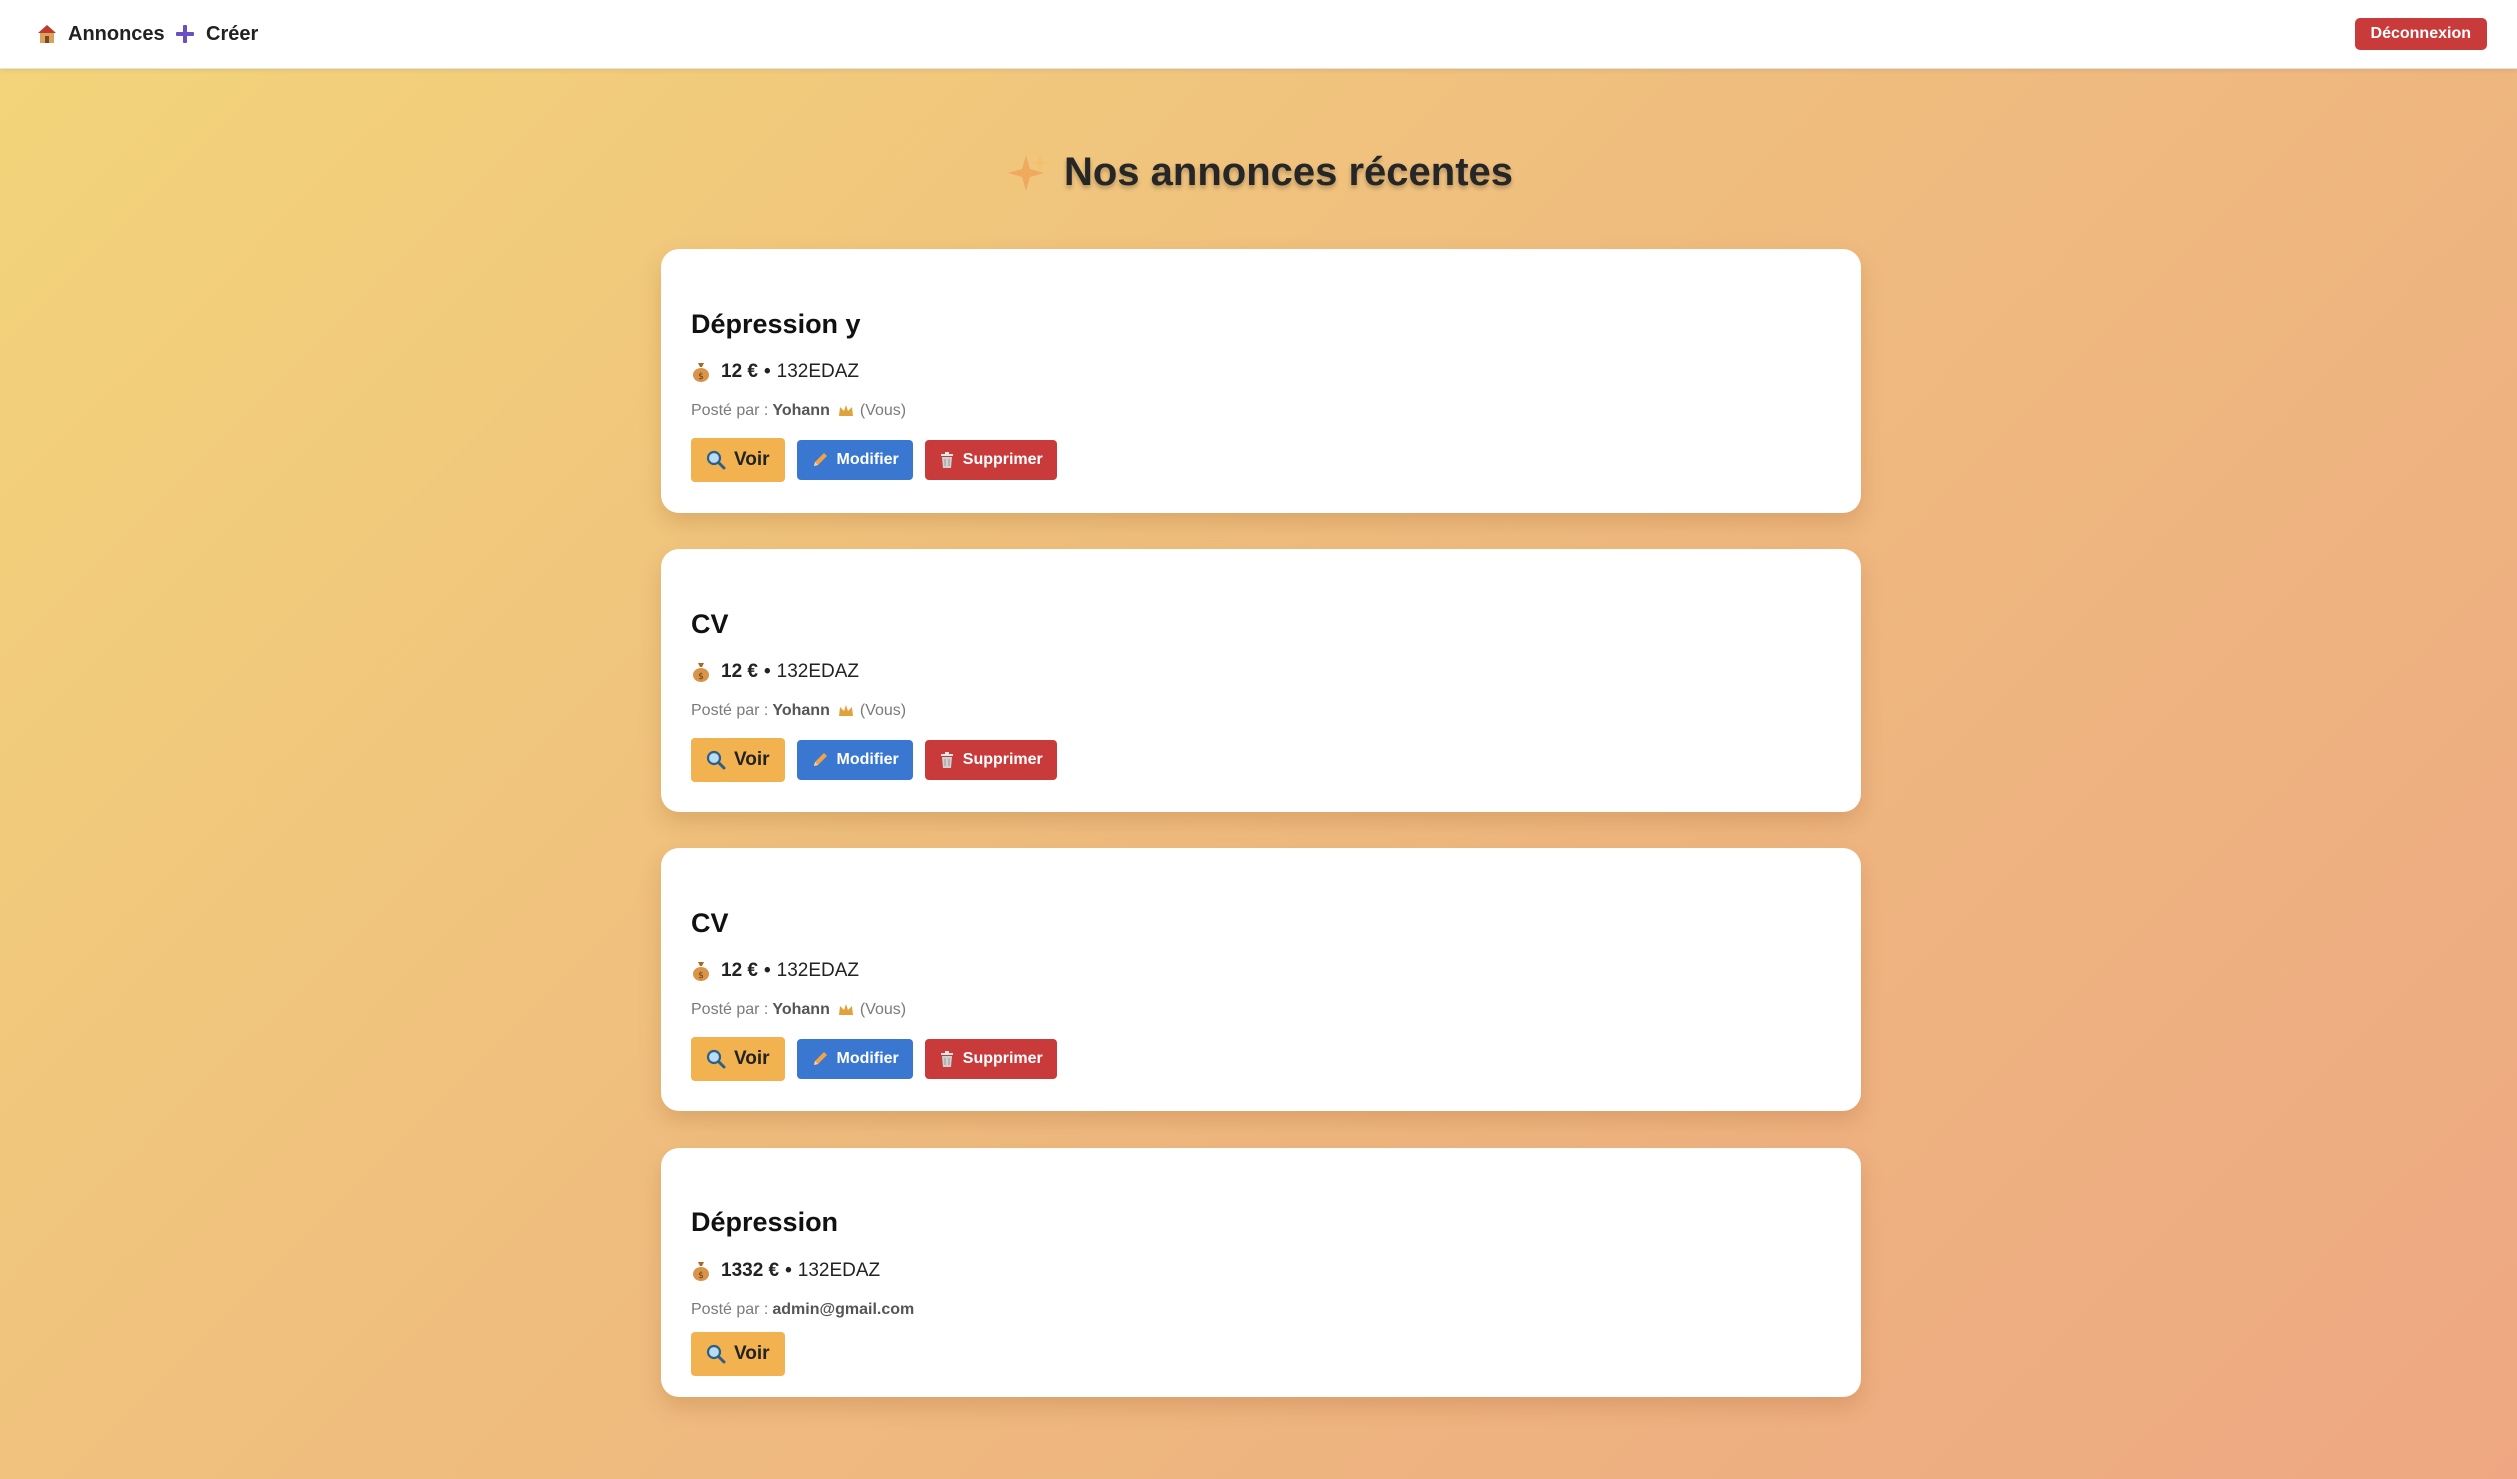  I want to click on plus-icon, so click(185, 34).